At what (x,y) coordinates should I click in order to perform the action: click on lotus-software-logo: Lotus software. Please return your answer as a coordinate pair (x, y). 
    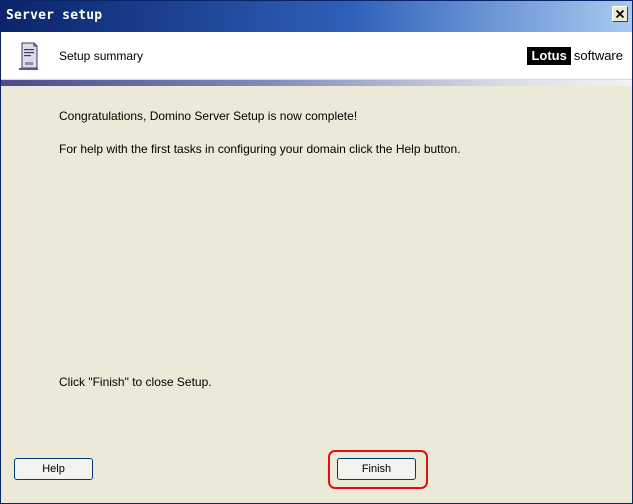
    Looking at the image, I should click on (575, 56).